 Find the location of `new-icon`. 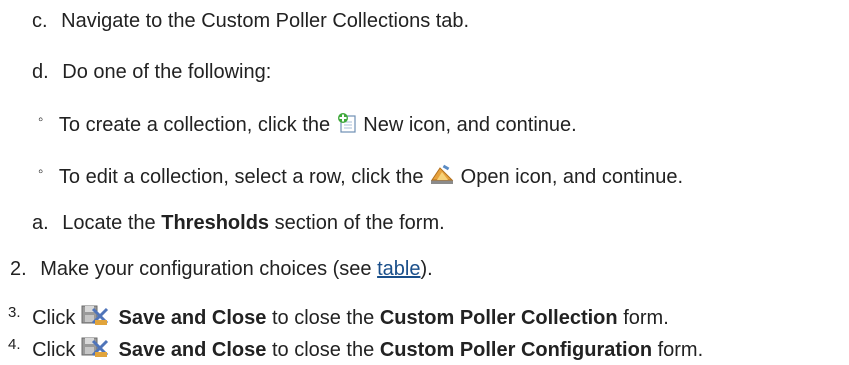

new-icon is located at coordinates (347, 126).